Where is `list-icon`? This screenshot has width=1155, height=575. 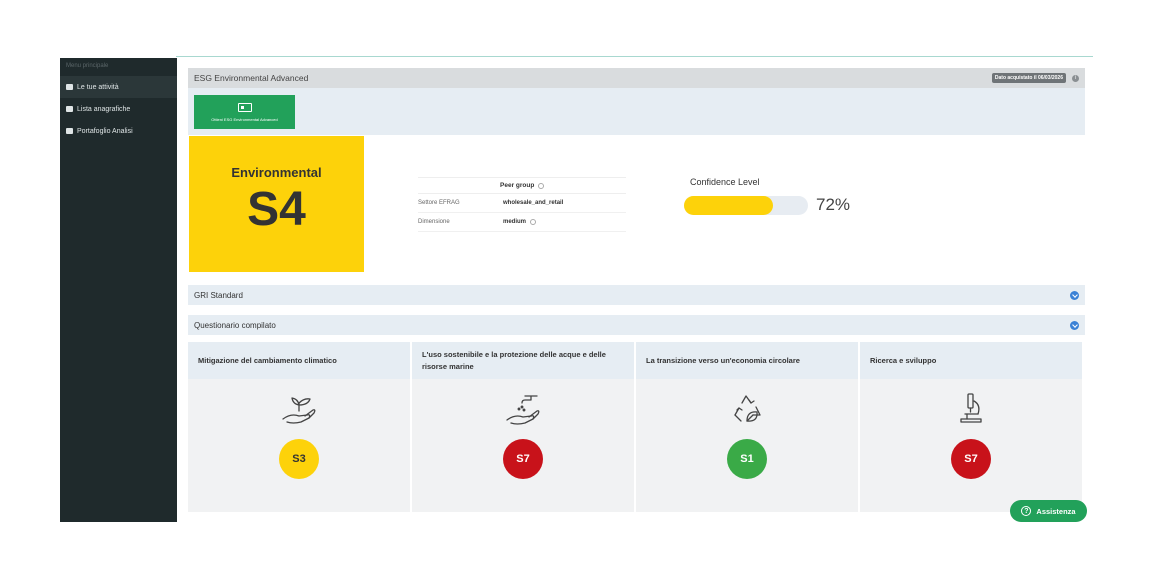 list-icon is located at coordinates (69, 87).